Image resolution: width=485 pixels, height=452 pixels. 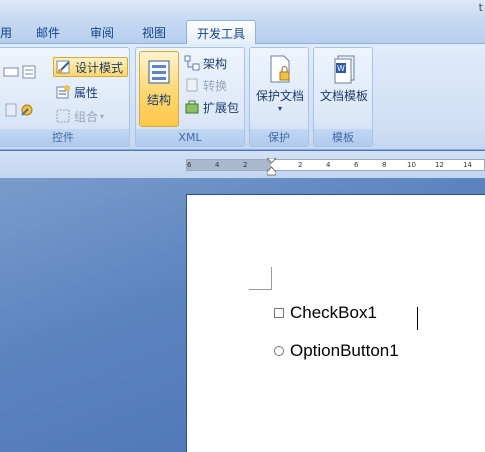 I want to click on svg-text: W, so click(x=341, y=68).